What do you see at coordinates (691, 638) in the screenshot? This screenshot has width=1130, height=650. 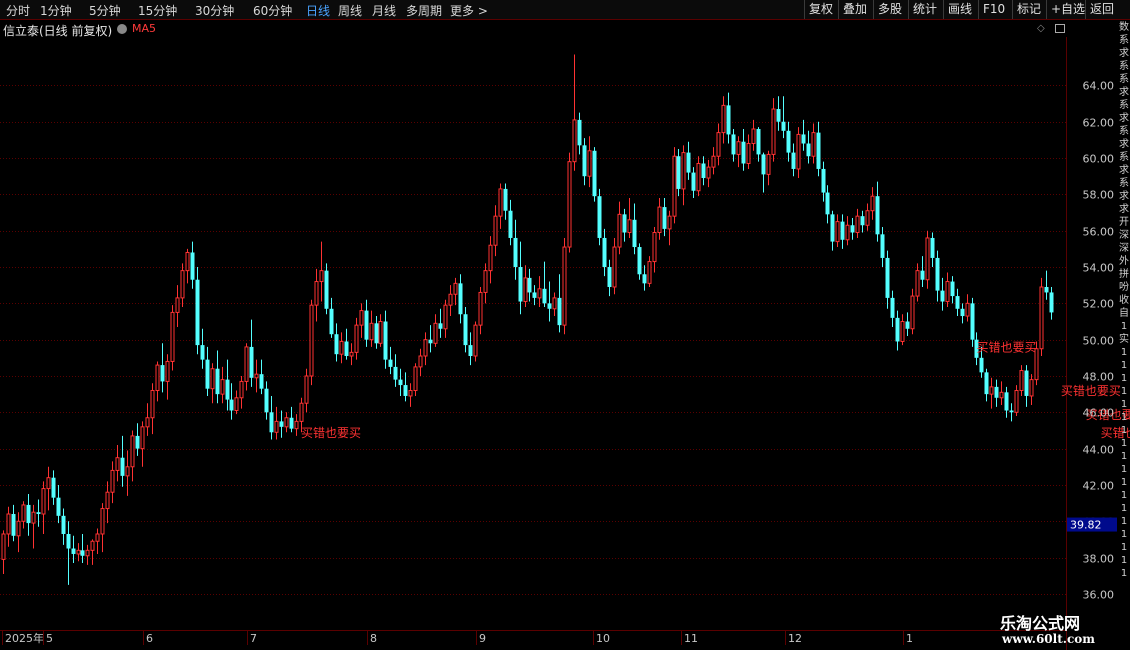 I see `x-tick-label: 11` at bounding box center [691, 638].